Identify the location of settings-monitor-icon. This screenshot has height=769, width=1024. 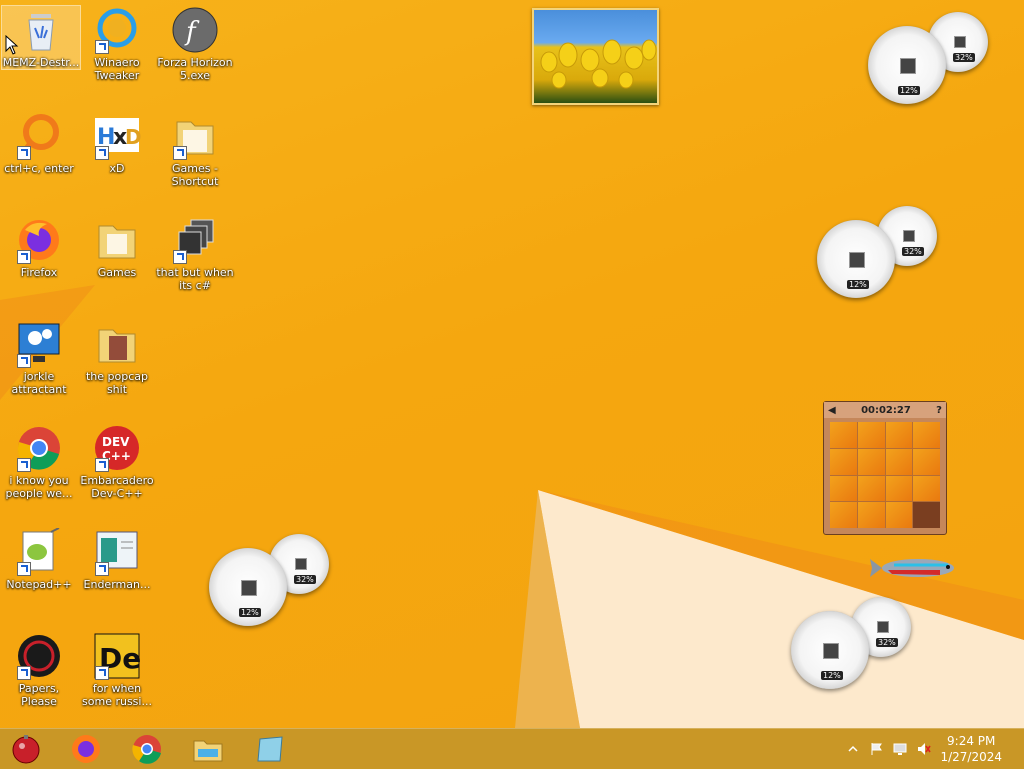
(39, 344).